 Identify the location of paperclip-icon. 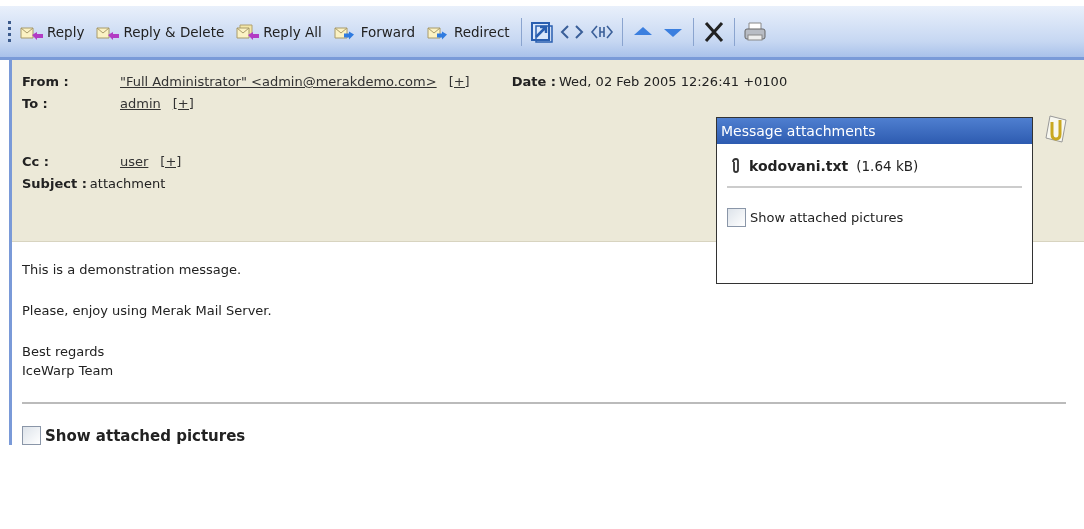
(736, 166).